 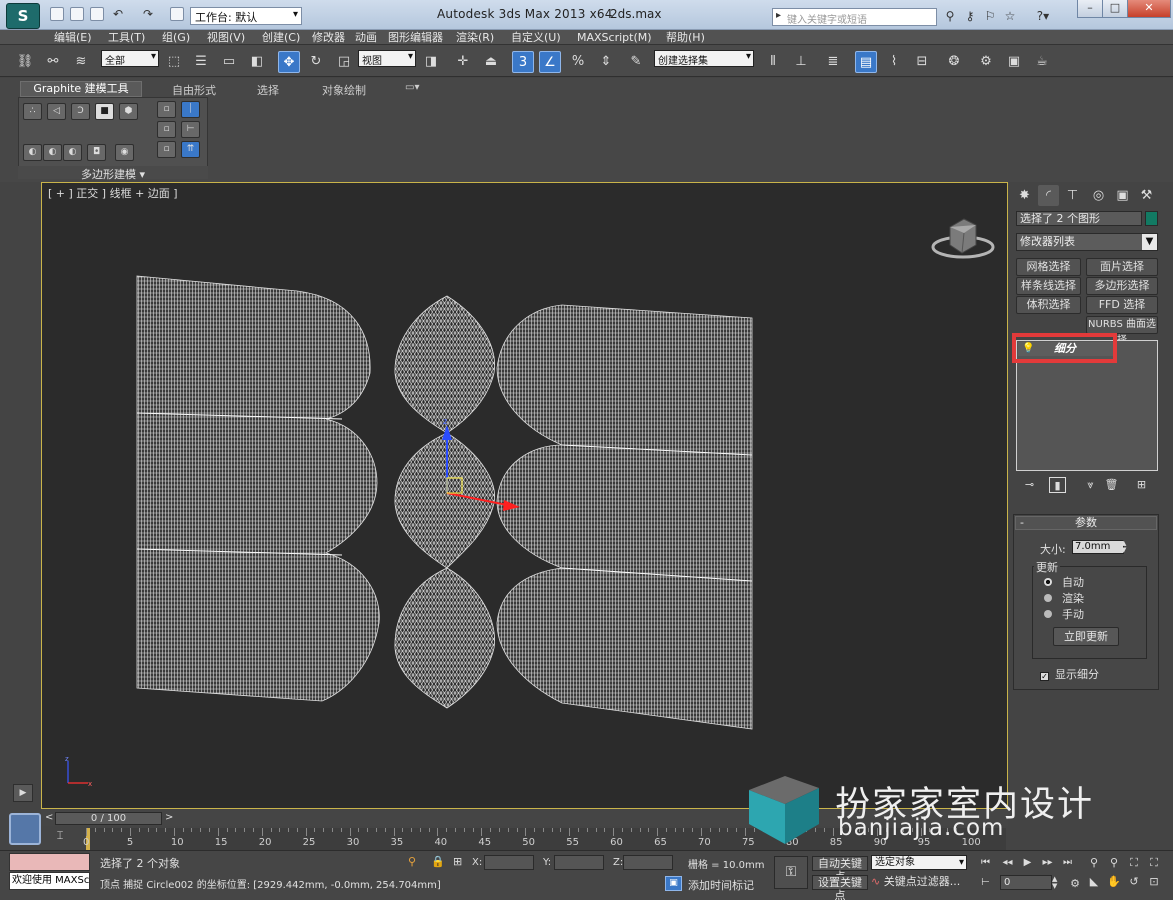 What do you see at coordinates (463, 62) in the screenshot?
I see `select-manipulate-icon: ✛` at bounding box center [463, 62].